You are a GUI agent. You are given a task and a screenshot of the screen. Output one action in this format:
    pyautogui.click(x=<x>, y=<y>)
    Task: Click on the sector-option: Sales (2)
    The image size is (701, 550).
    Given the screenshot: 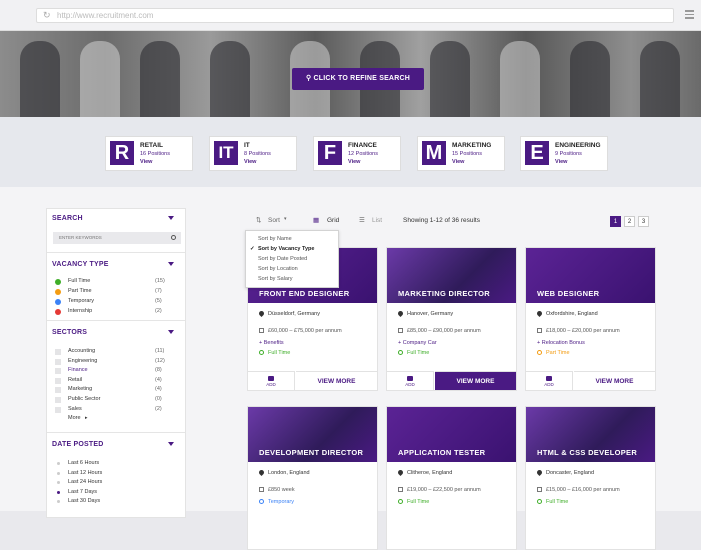 What is the action you would take?
    pyautogui.click(x=110, y=409)
    